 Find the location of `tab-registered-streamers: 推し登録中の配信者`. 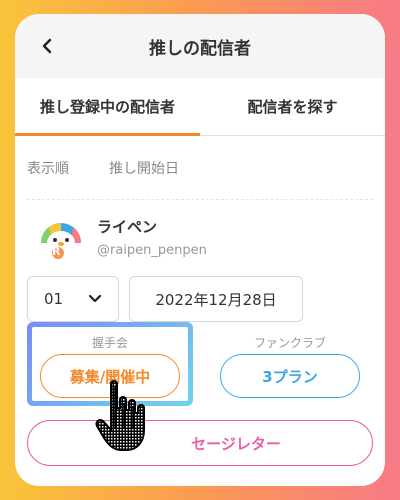

tab-registered-streamers: 推し登録中の配信者 is located at coordinates (107, 107).